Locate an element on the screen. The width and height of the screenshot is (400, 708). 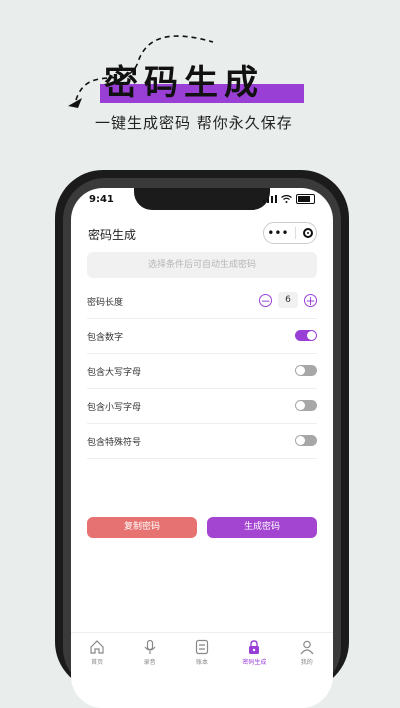
lowercase-toggle is located at coordinates (306, 405).